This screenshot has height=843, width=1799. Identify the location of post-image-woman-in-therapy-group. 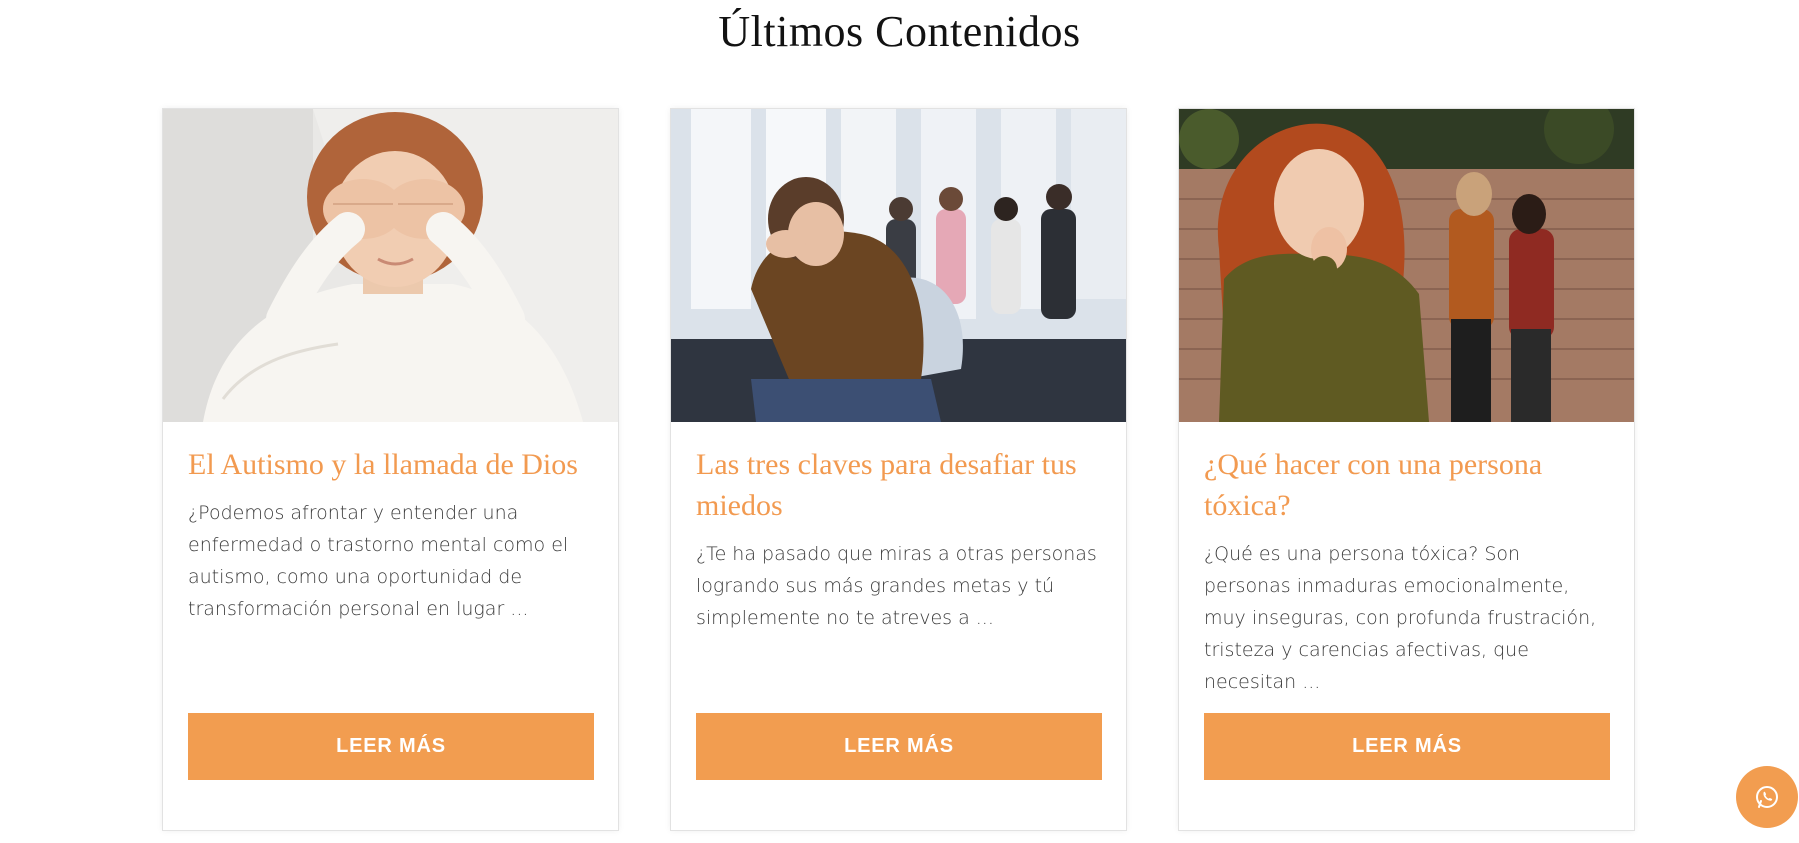
(898, 265).